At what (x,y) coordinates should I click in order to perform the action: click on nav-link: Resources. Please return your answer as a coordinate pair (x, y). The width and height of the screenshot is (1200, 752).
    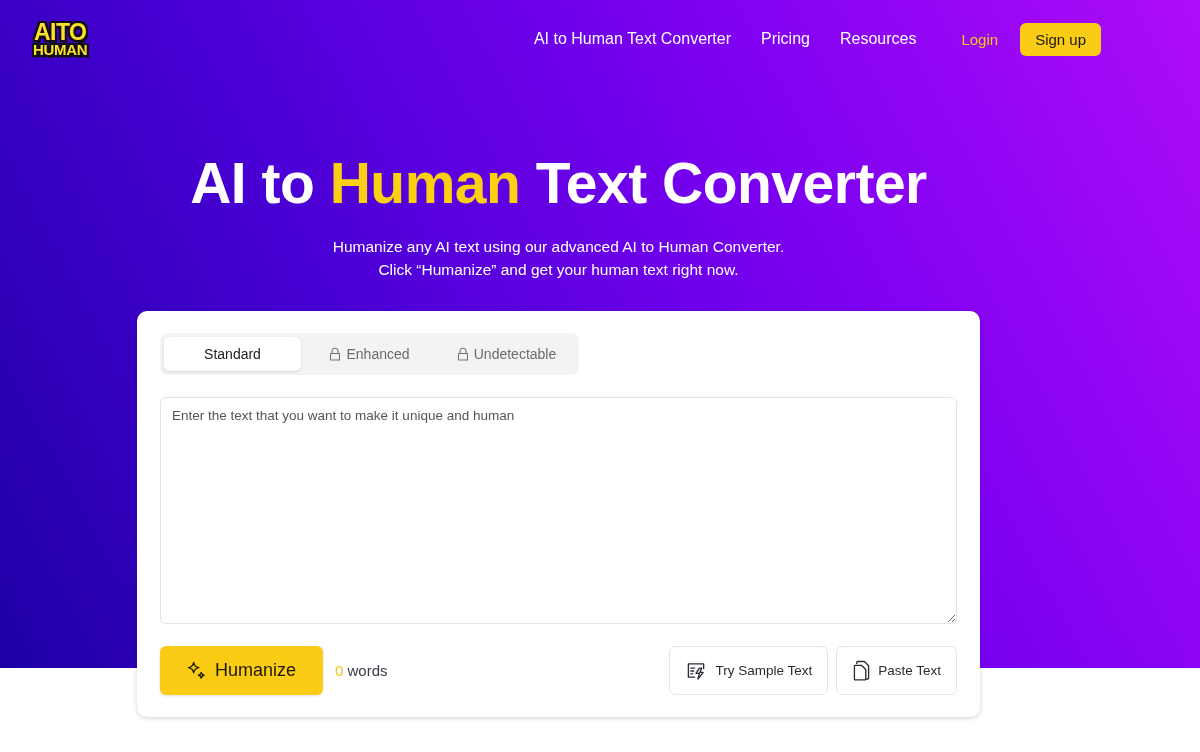
    Looking at the image, I should click on (878, 39).